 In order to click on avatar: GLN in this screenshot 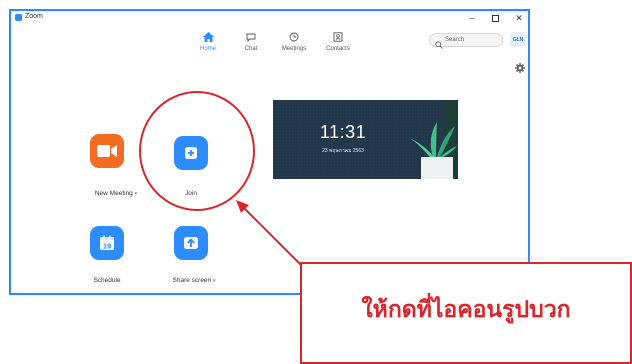, I will do `click(518, 39)`.